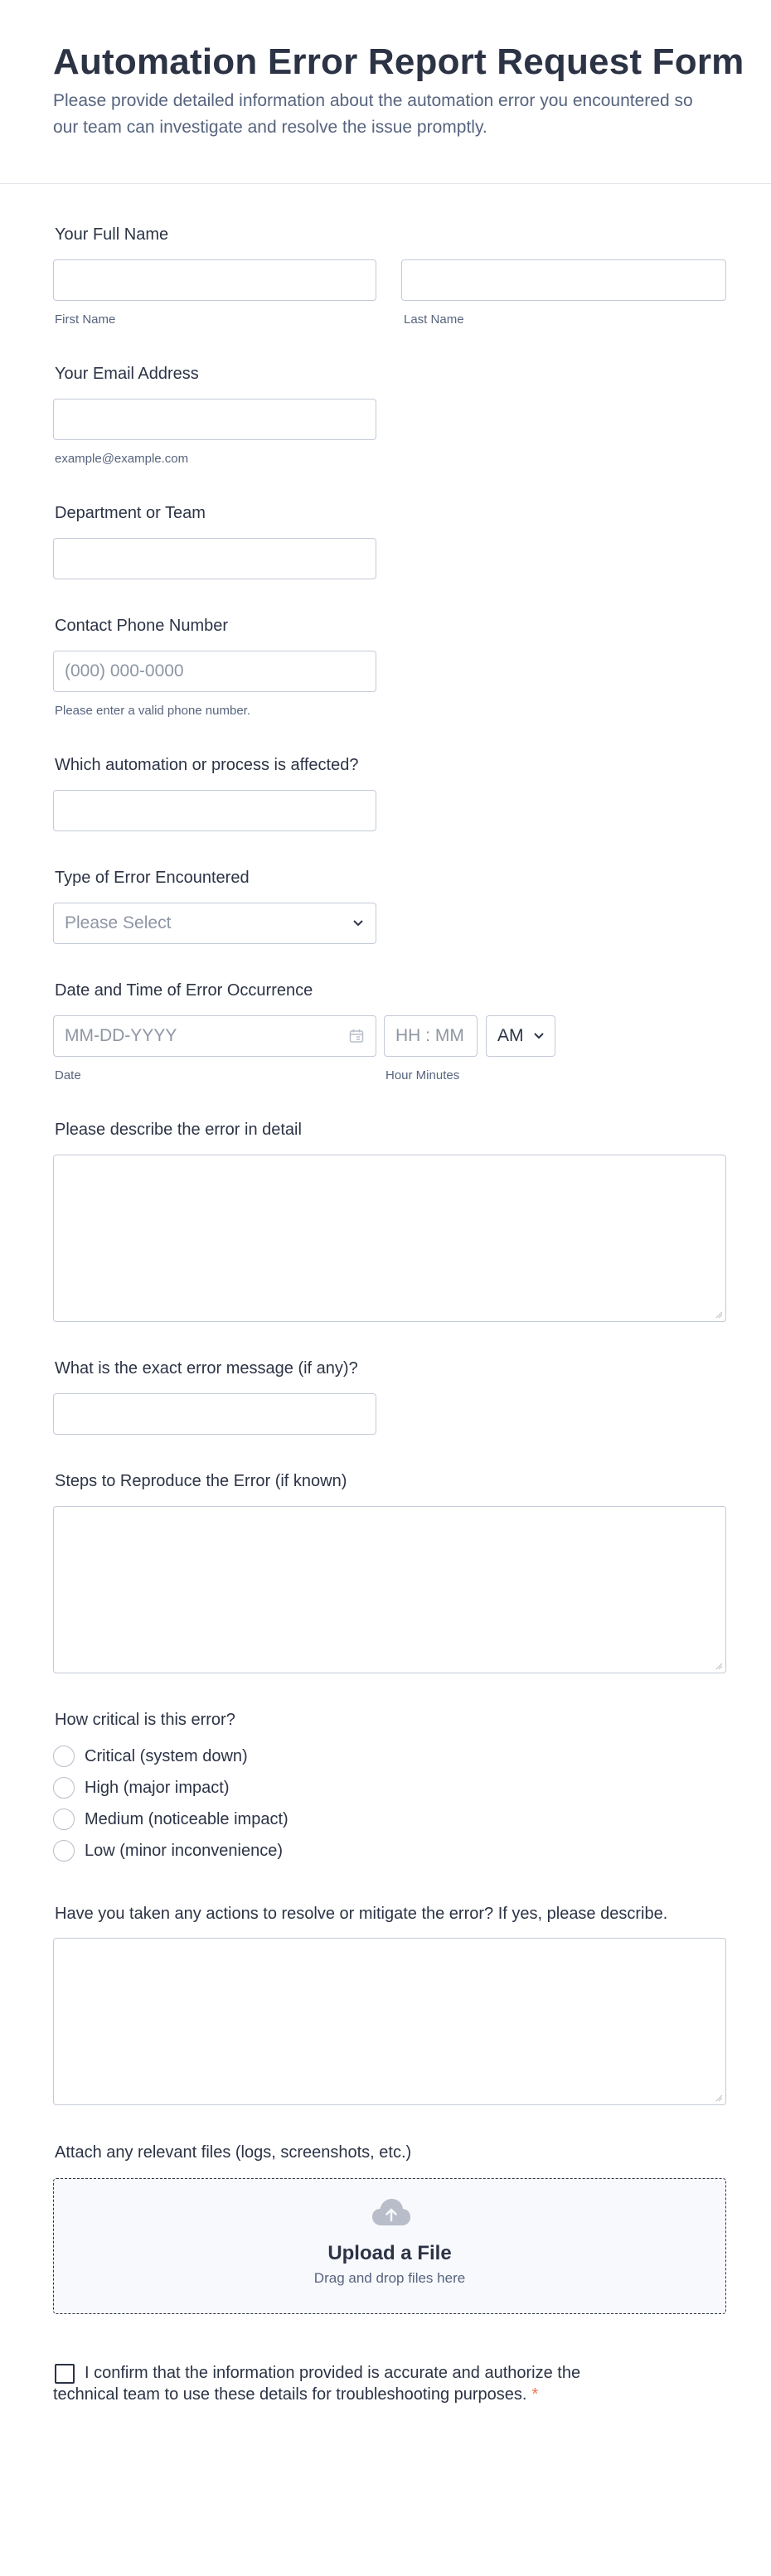 The image size is (771, 2576). Describe the element at coordinates (214, 419) in the screenshot. I see `email-input` at that location.